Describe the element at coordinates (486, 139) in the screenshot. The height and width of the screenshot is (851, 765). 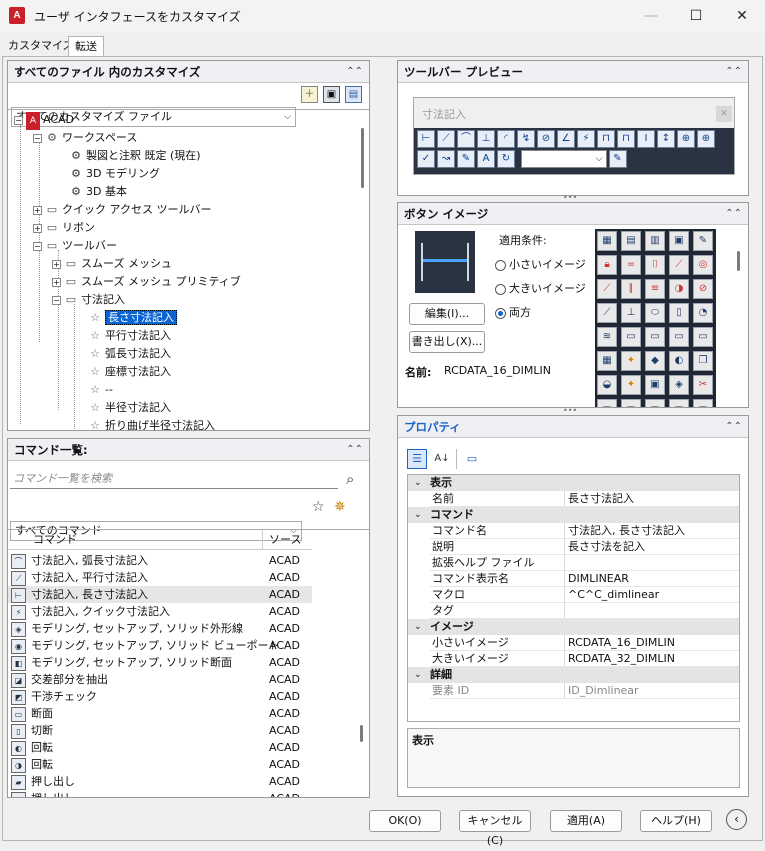
I see `ordinate-icon: ⊥` at that location.